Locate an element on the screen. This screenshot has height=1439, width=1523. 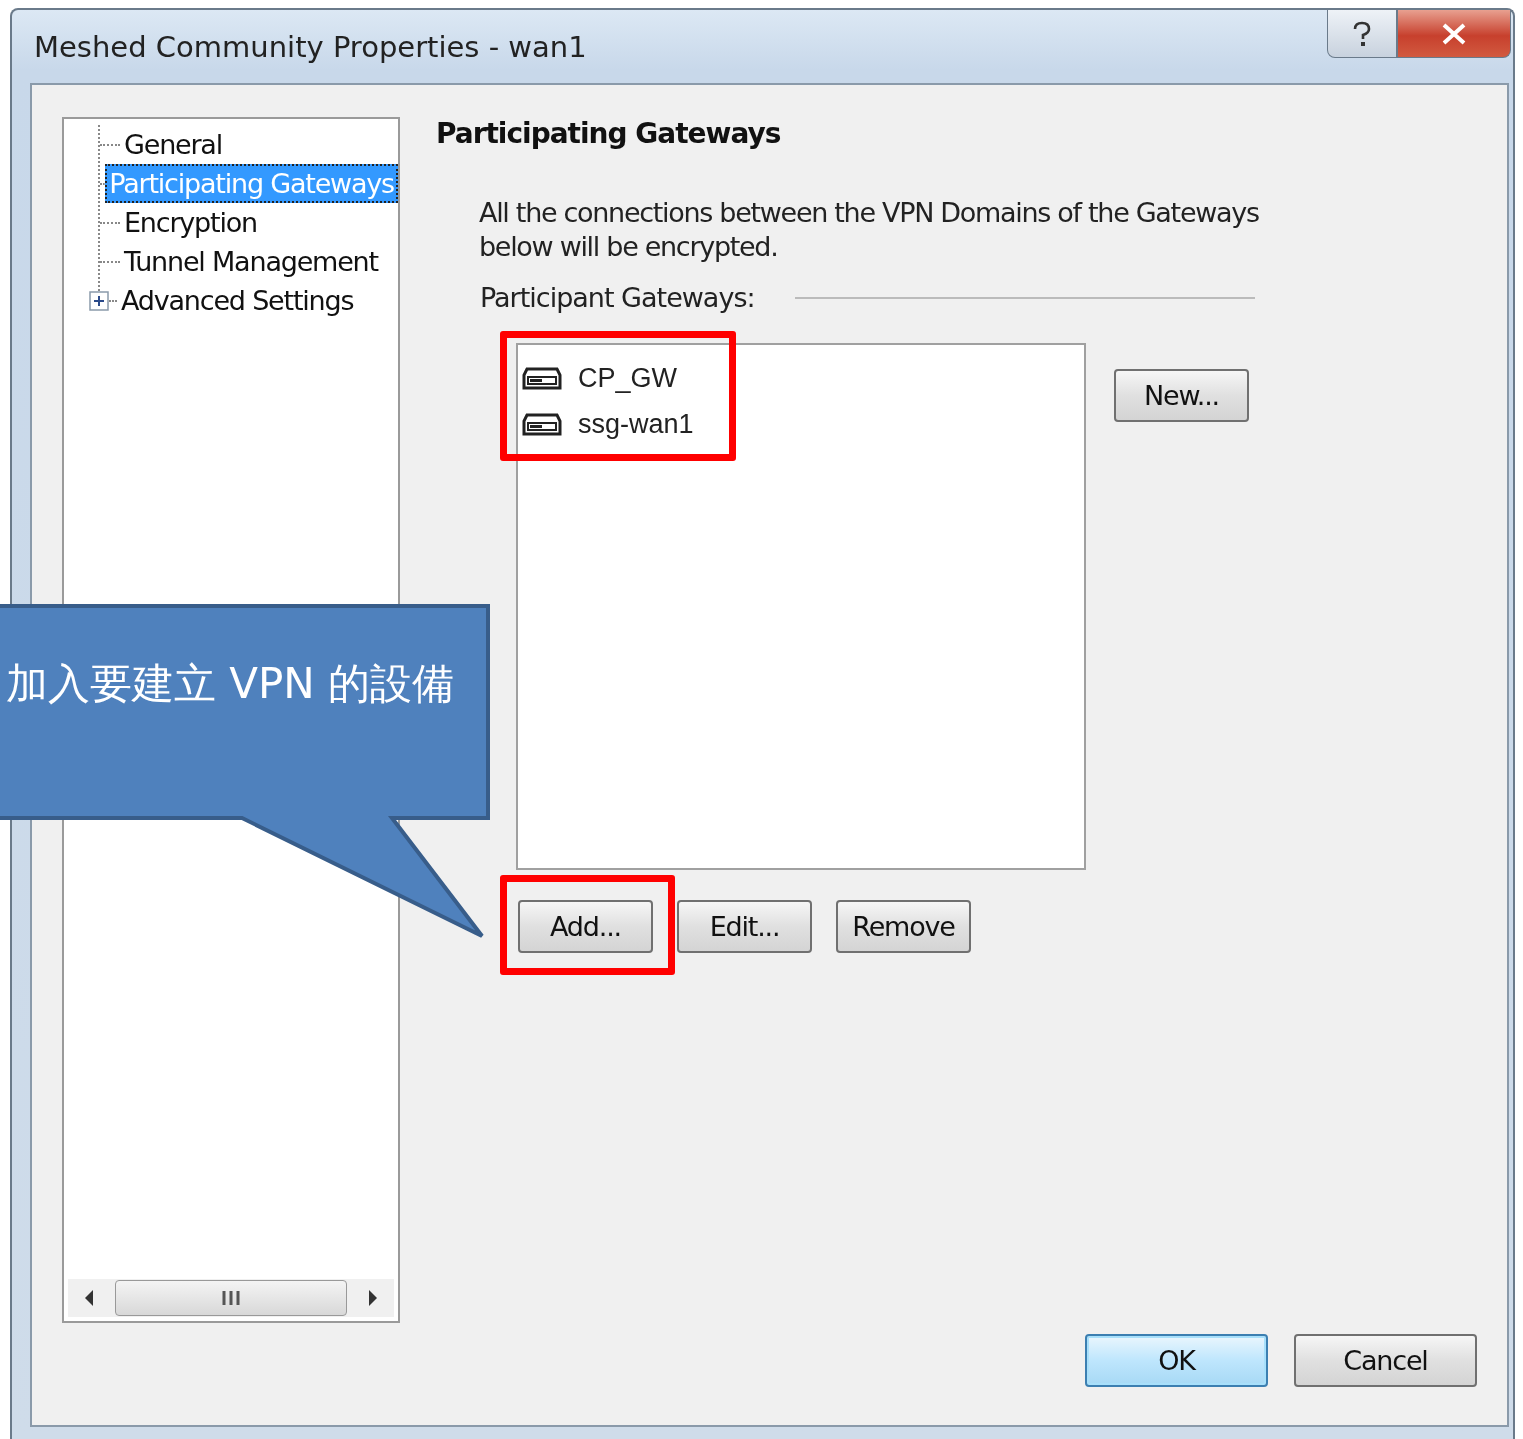
horizontal-scrollbar is located at coordinates (231, 1298).